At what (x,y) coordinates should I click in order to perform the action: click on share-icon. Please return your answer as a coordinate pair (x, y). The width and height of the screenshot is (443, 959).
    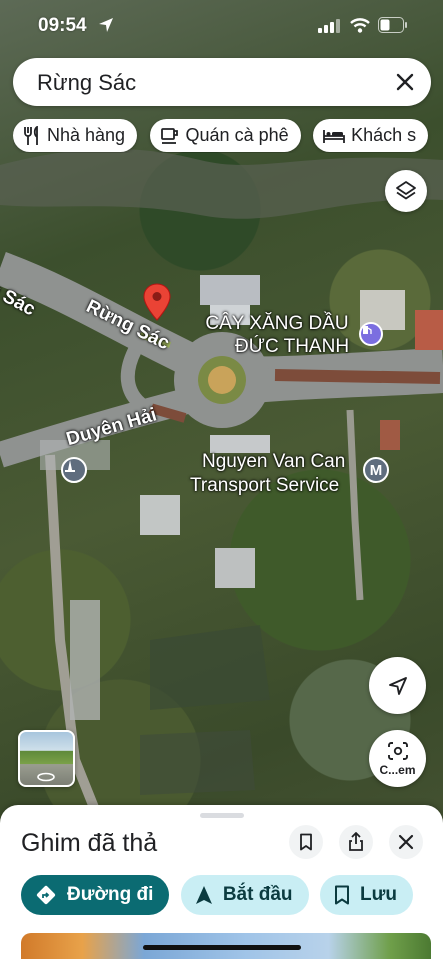
    Looking at the image, I should click on (356, 841).